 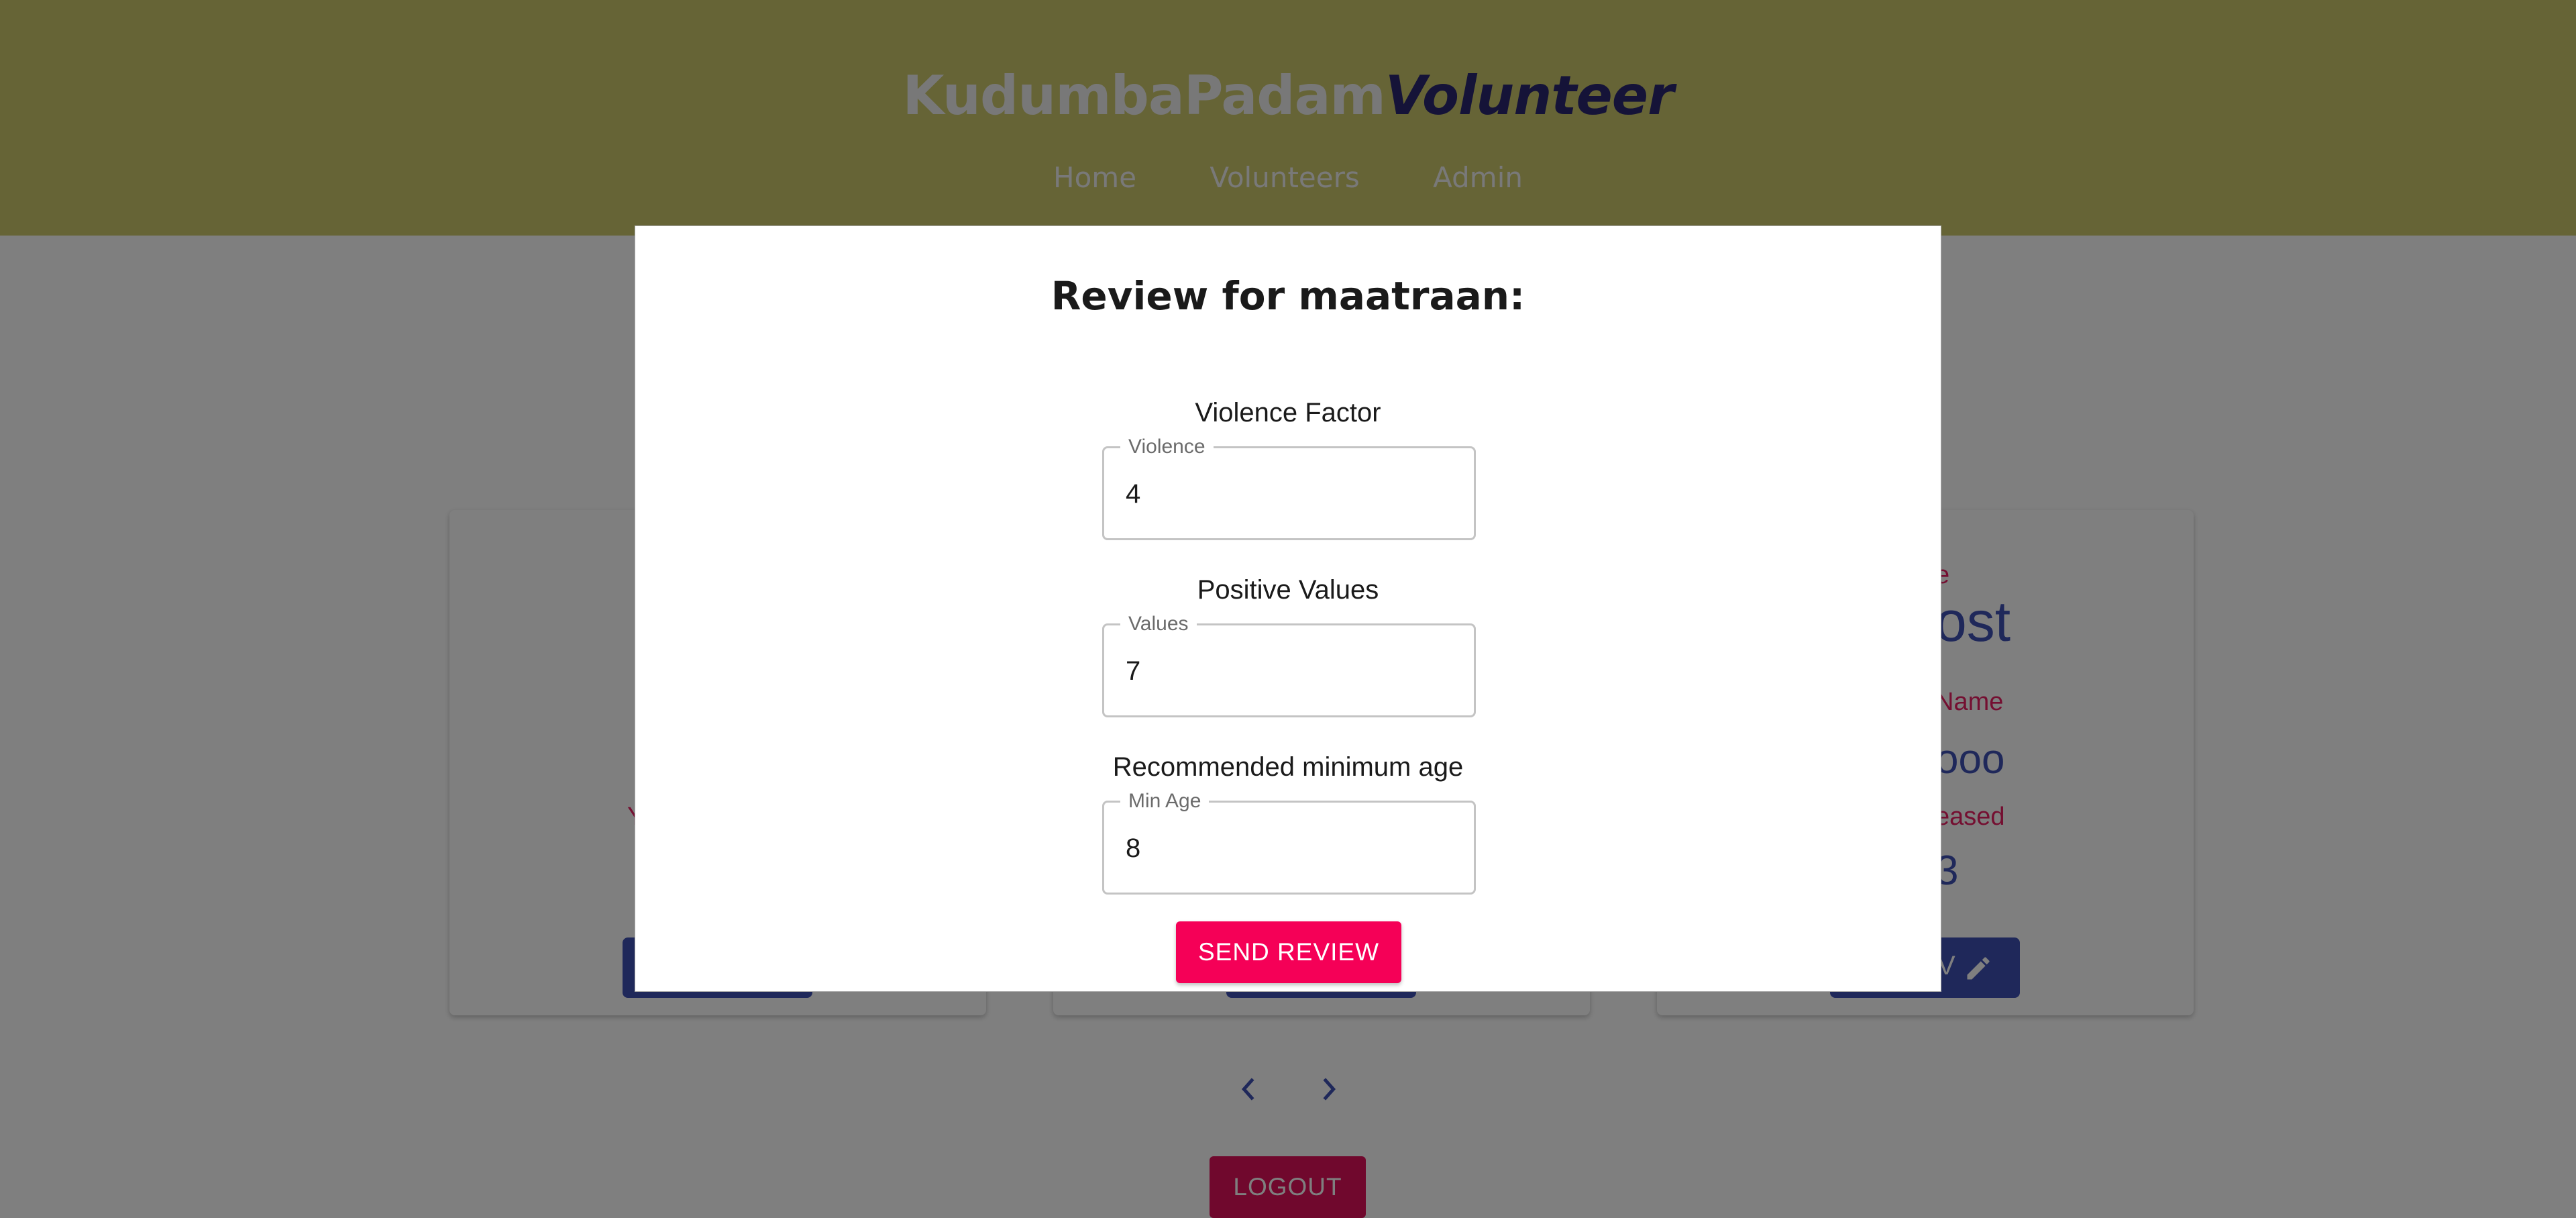 I want to click on violence-heading: Violence Factor, so click(x=1288, y=413).